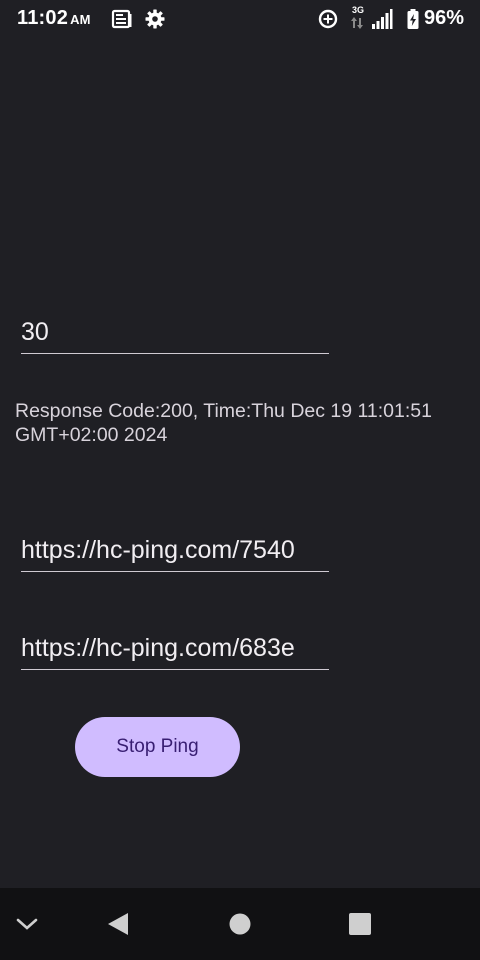 Image resolution: width=480 pixels, height=960 pixels. Describe the element at coordinates (121, 19) in the screenshot. I see `news-icon` at that location.